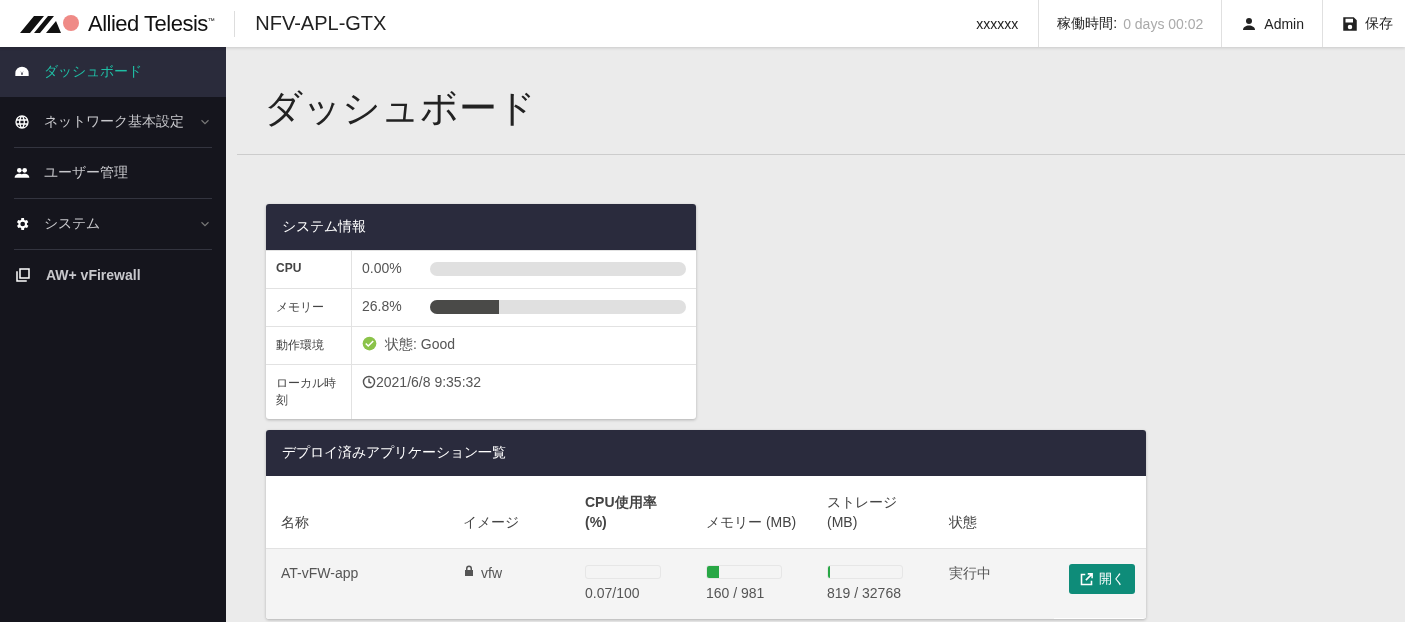 The width and height of the screenshot is (1405, 622). What do you see at coordinates (751, 522) in the screenshot?
I see `column-header: メモリー (MB)` at bounding box center [751, 522].